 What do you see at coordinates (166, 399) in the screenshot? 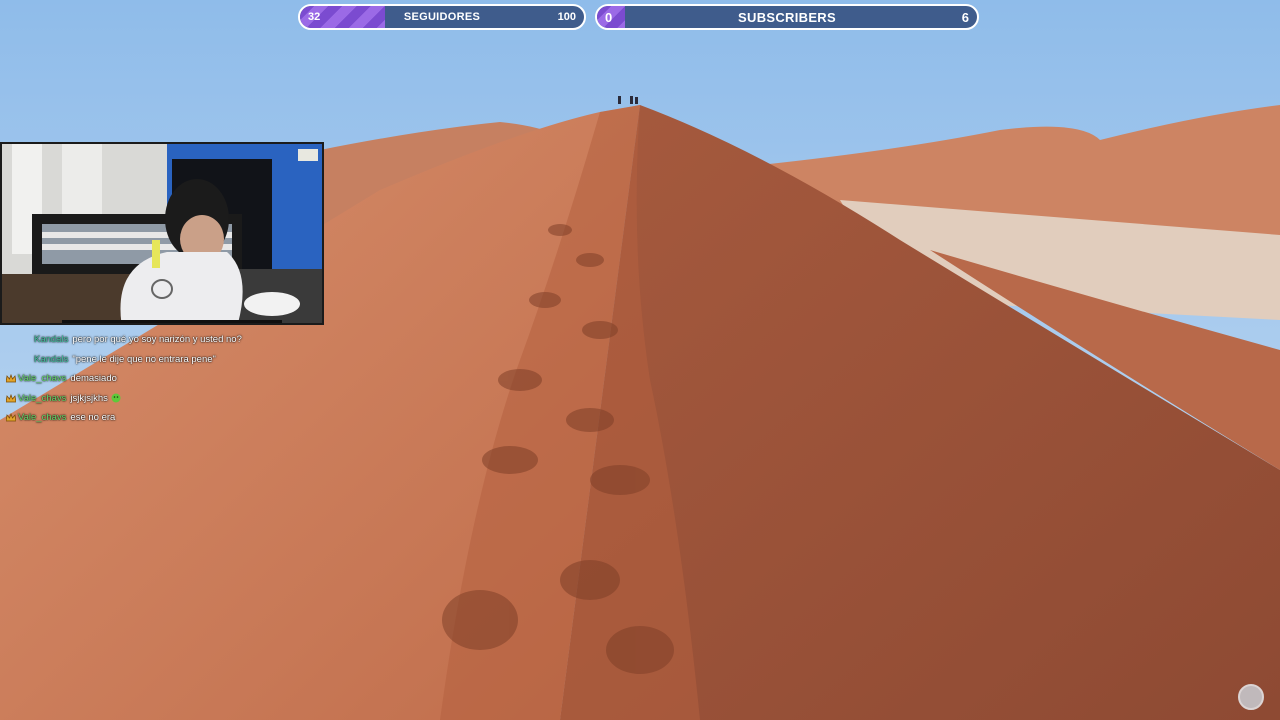
I see `chat-message: Vale_chavs jsjkjsjkhs` at bounding box center [166, 399].